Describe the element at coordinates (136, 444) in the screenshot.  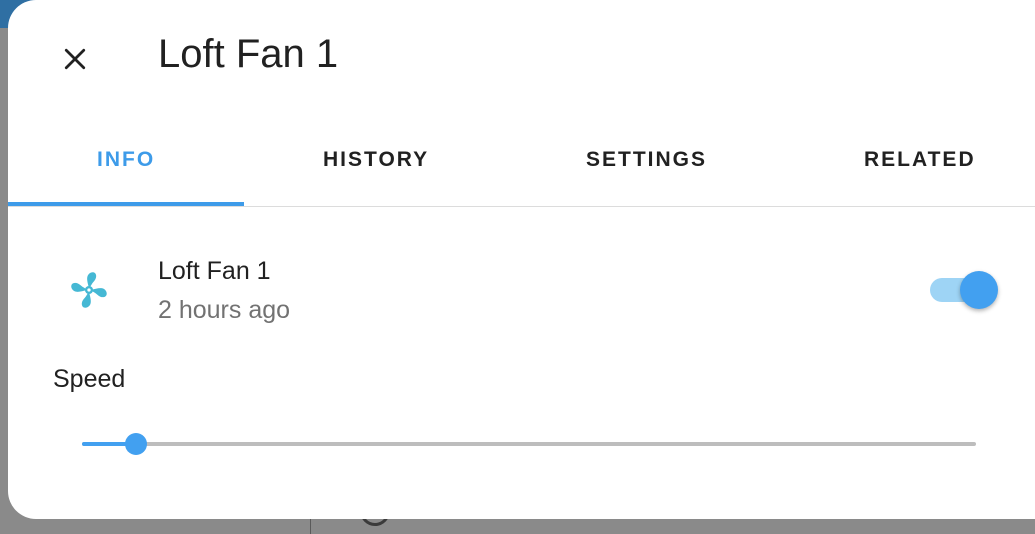
I see `slider-thumb` at that location.